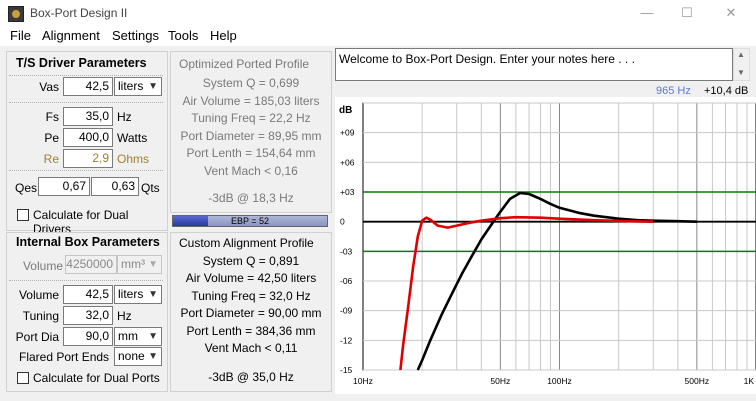 The image size is (756, 401). Describe the element at coordinates (124, 316) in the screenshot. I see `tuning-unit: Hz` at that location.